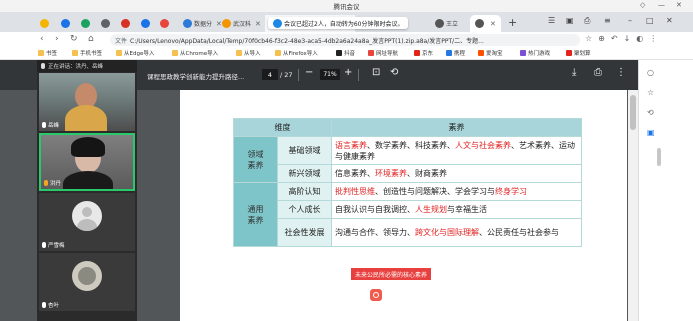  I want to click on ctrip-icon, so click(449, 53).